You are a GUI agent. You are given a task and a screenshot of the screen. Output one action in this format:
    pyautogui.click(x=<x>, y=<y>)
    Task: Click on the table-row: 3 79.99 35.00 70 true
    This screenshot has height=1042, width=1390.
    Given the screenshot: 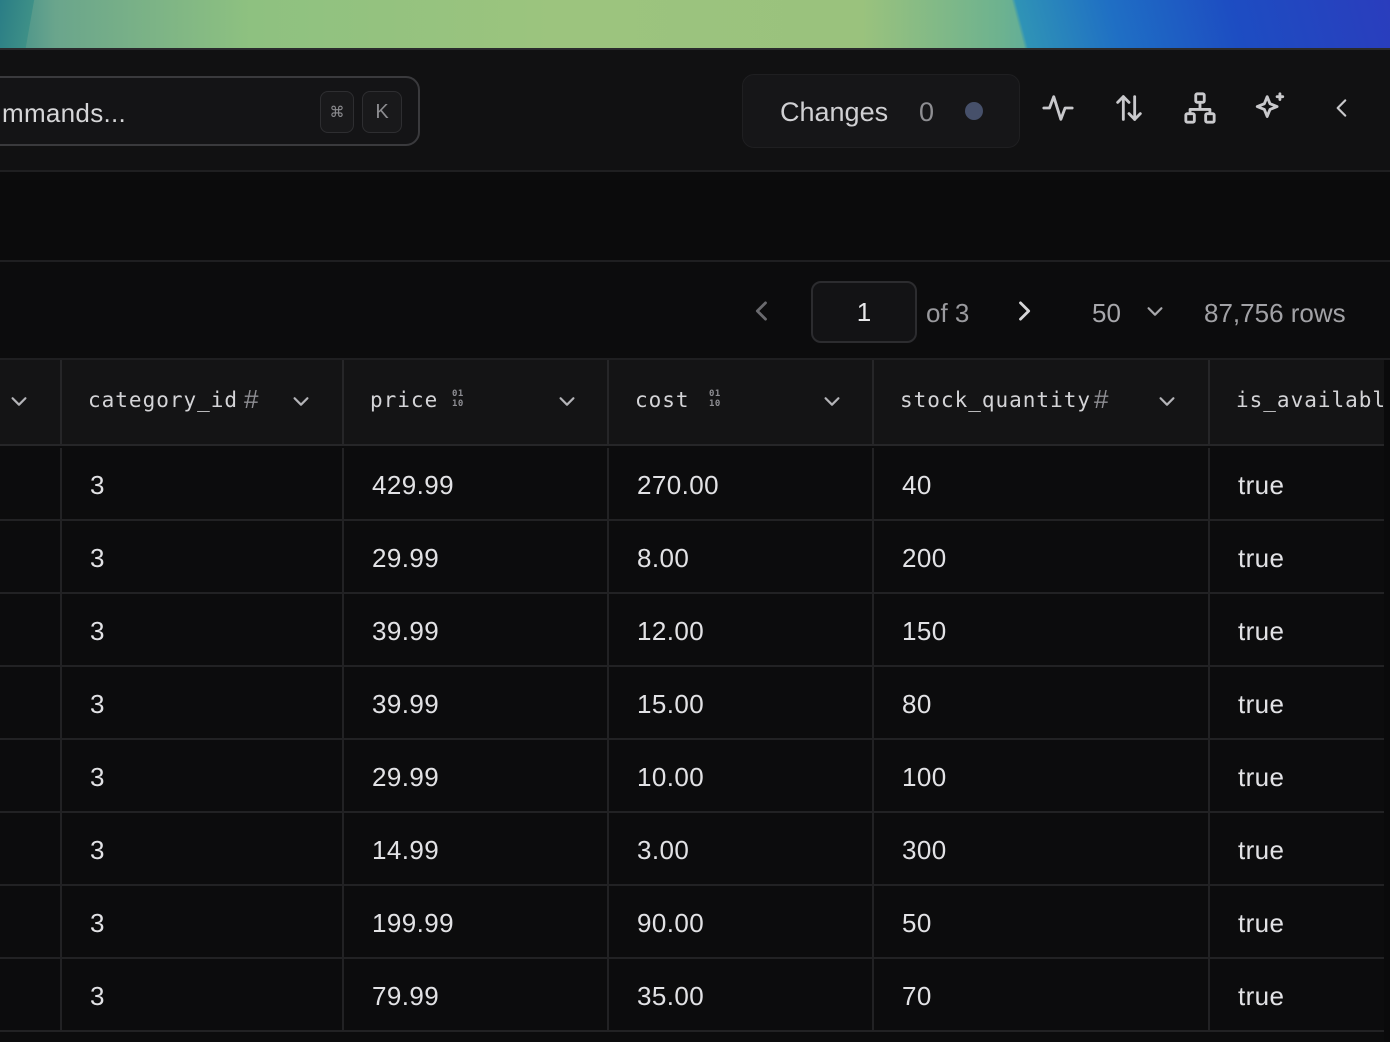 What is the action you would take?
    pyautogui.click(x=695, y=995)
    